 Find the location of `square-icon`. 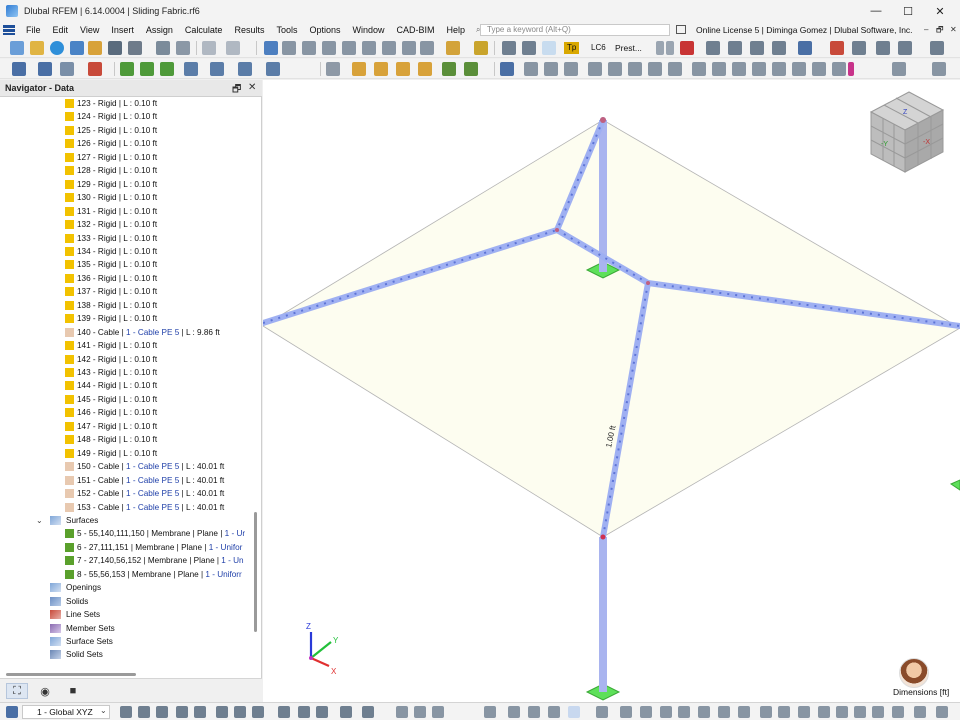

square-icon is located at coordinates (784, 712).